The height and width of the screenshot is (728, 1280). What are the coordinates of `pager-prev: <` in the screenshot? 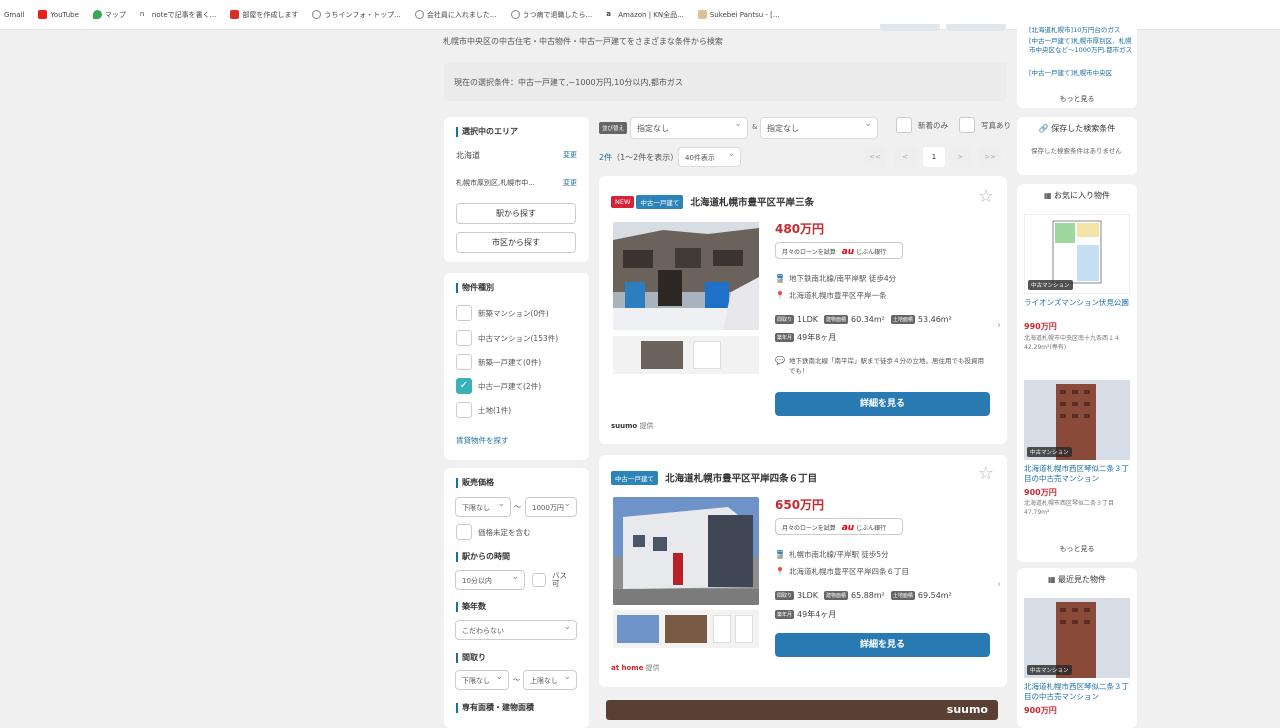 It's located at (905, 157).